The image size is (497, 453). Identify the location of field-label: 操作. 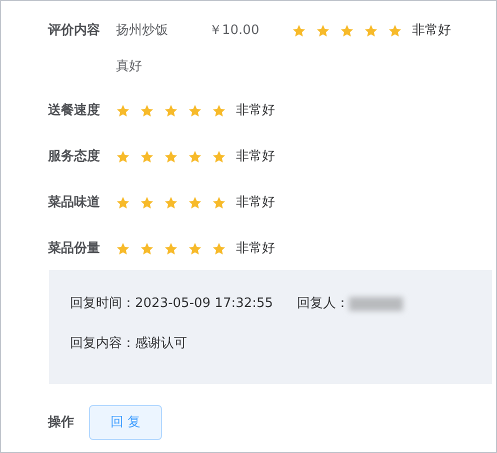
(61, 423).